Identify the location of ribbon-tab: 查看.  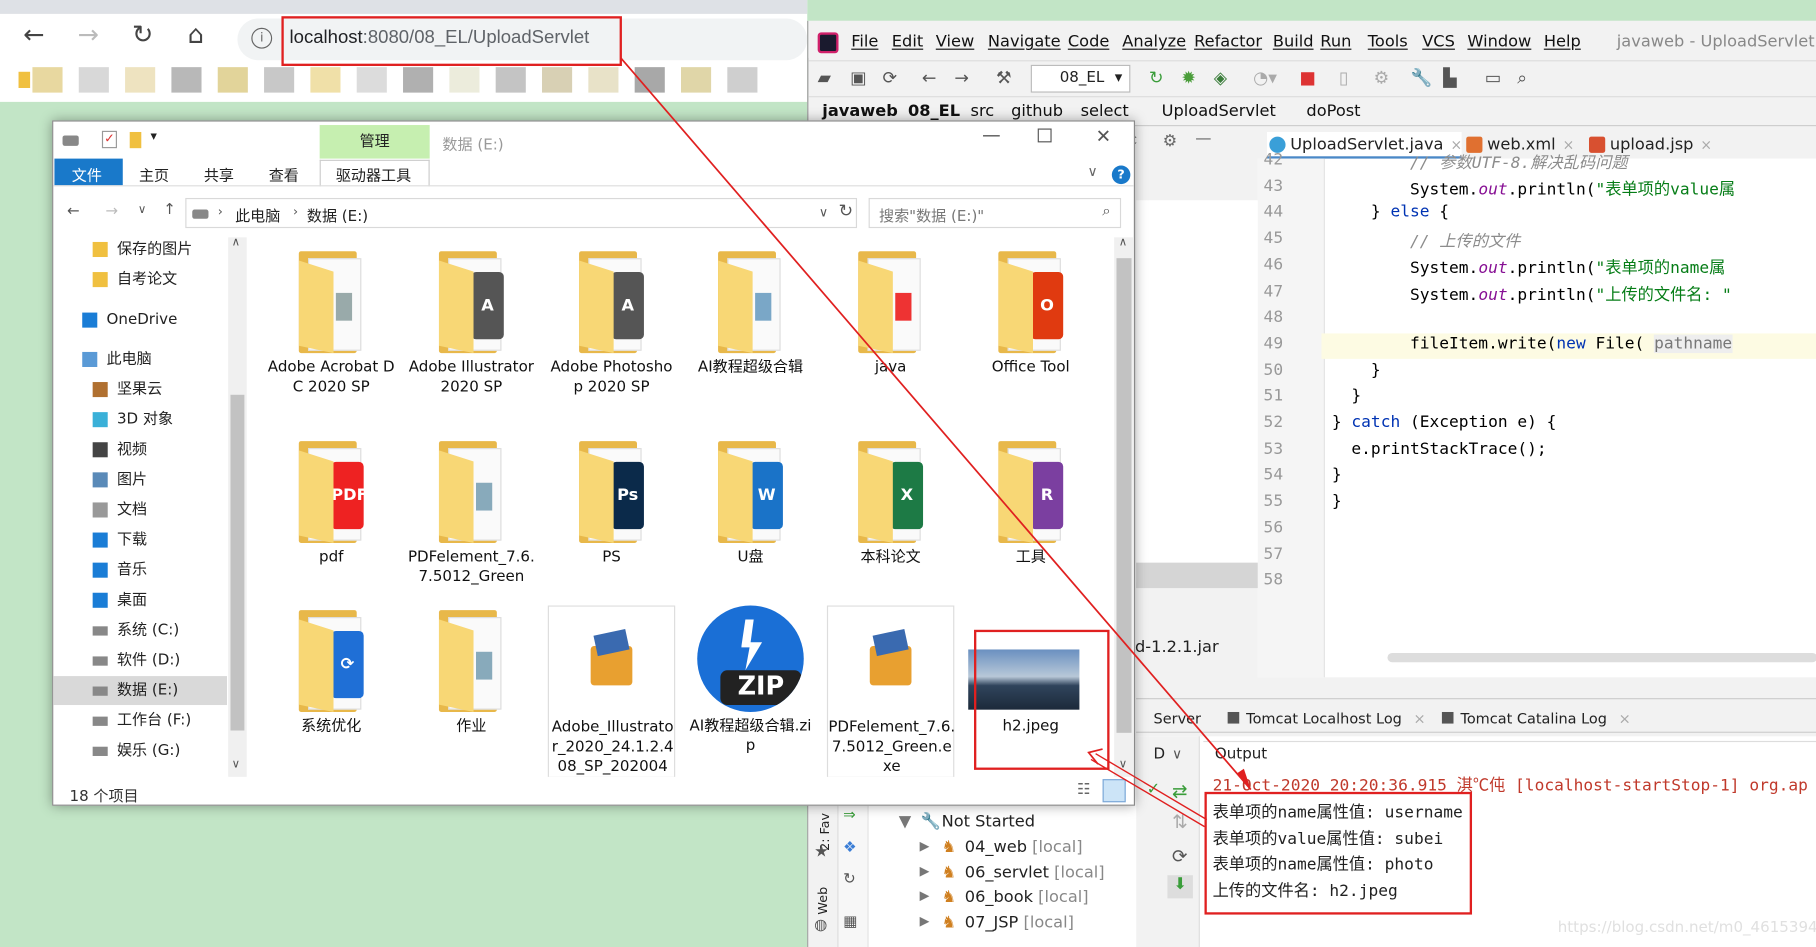
(284, 174).